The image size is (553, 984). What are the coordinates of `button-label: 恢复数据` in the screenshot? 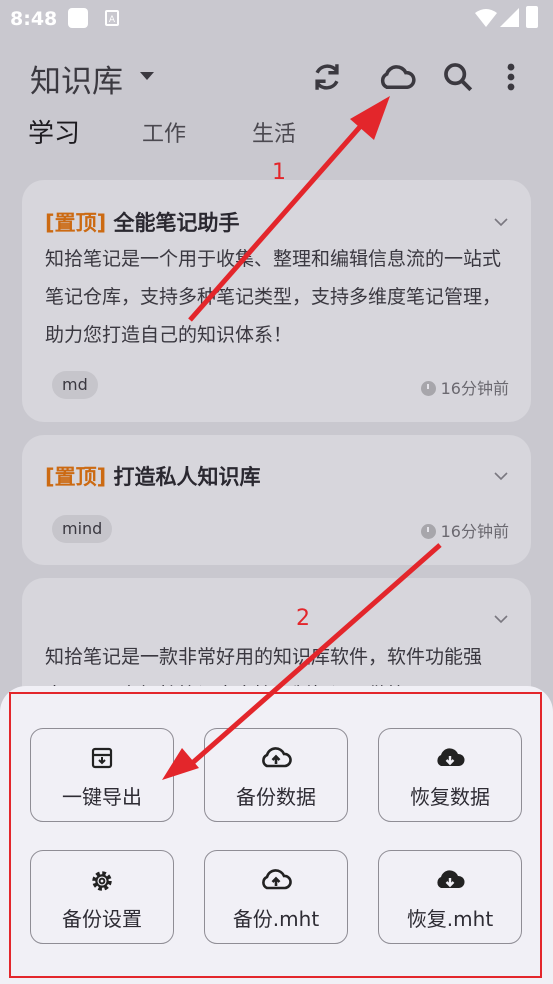 It's located at (450, 797).